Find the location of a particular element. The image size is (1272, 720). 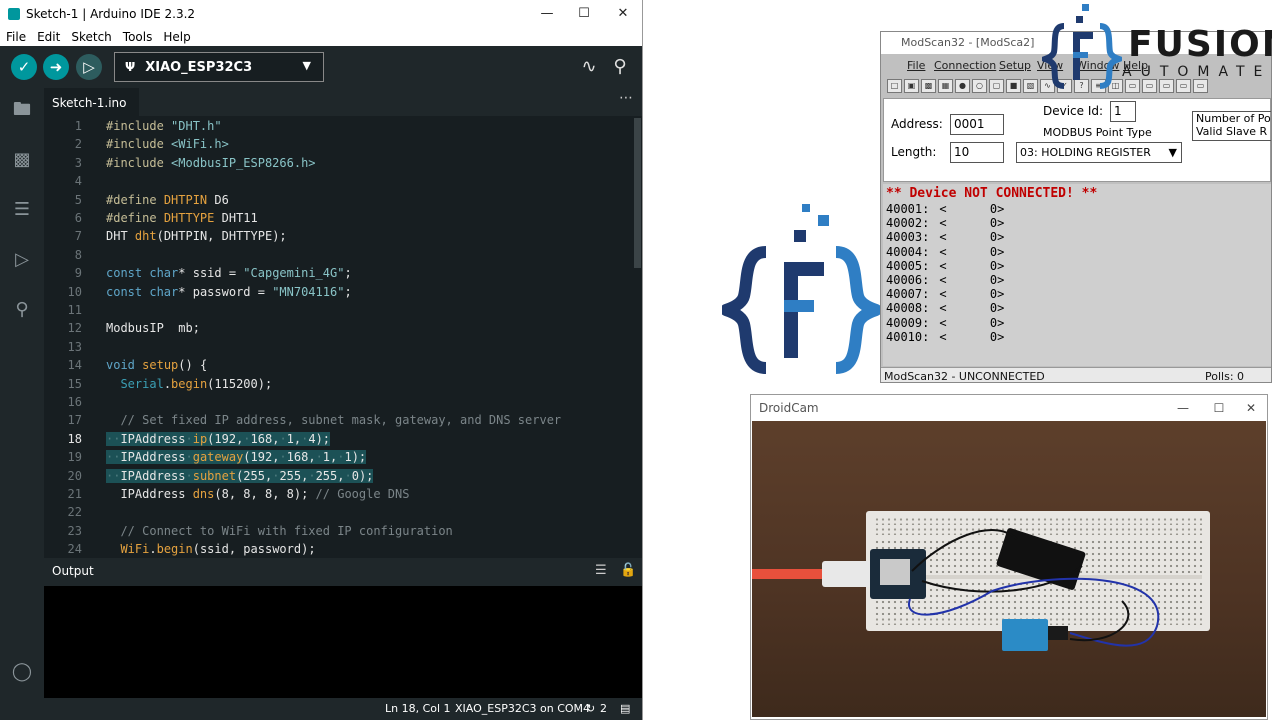

code-line: 1 #include "DHT.h" is located at coordinates (339, 126).